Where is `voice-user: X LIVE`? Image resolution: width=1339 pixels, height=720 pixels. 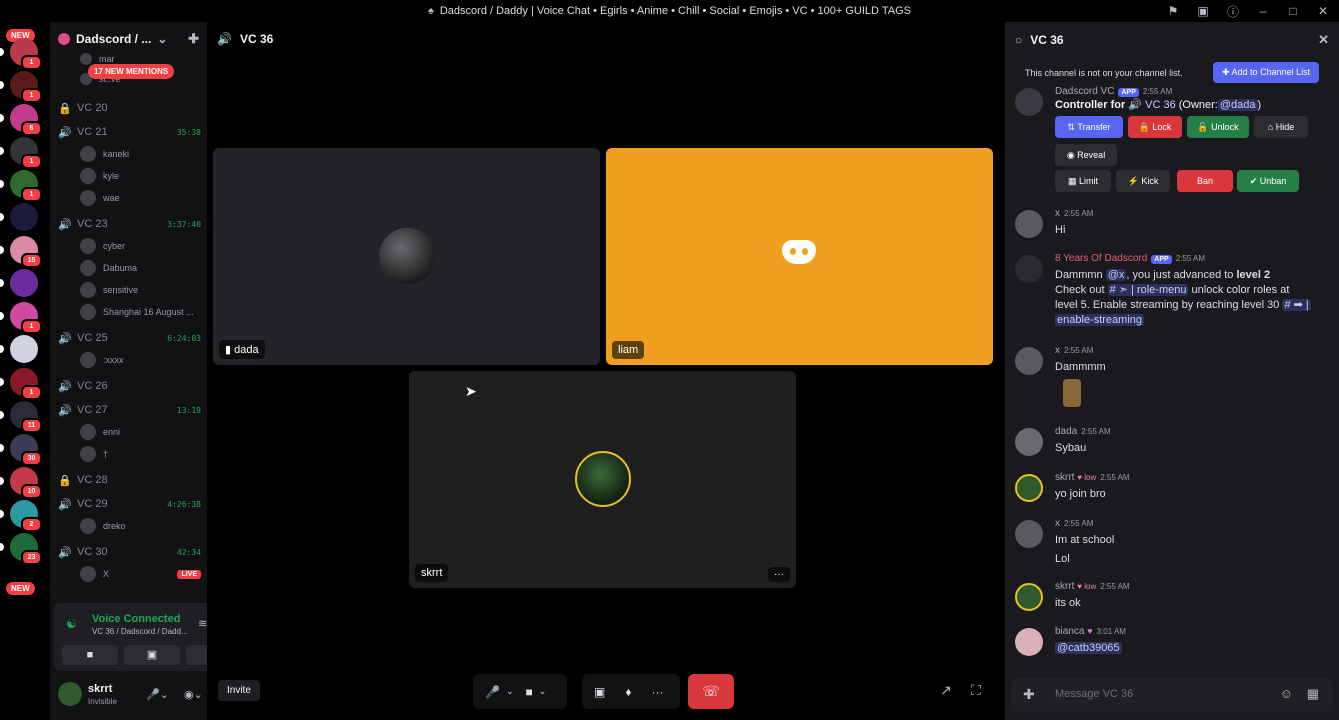 voice-user: X LIVE is located at coordinates (140, 574).